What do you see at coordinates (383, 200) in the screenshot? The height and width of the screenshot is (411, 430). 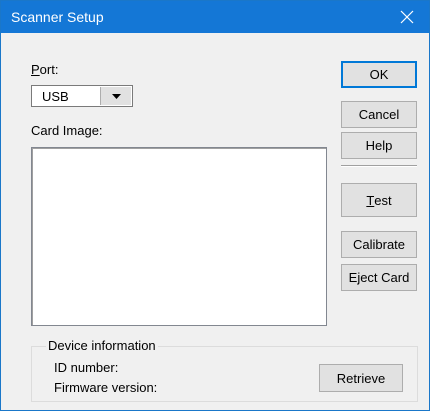 I see `test-label-rest: est` at bounding box center [383, 200].